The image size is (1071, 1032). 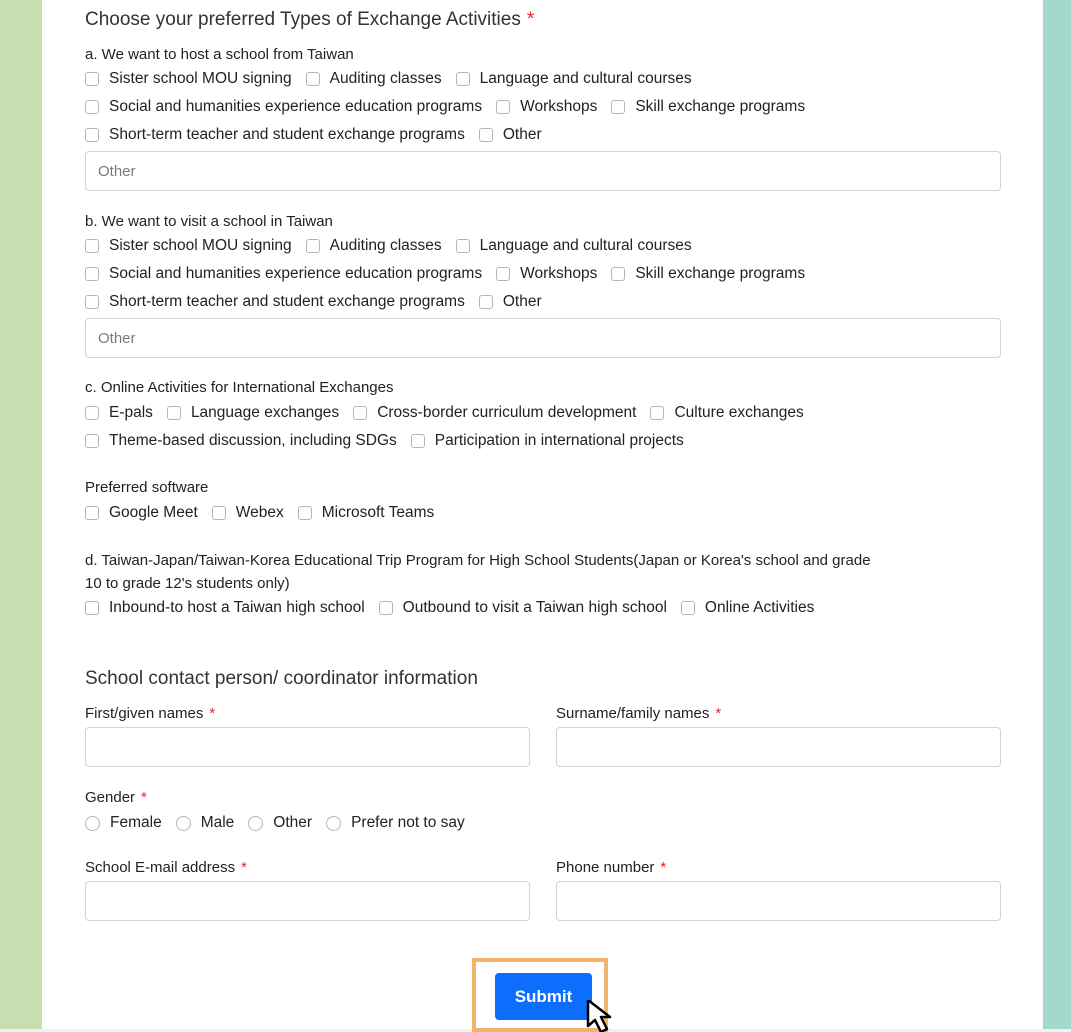 What do you see at coordinates (307, 747) in the screenshot?
I see `first-name-input` at bounding box center [307, 747].